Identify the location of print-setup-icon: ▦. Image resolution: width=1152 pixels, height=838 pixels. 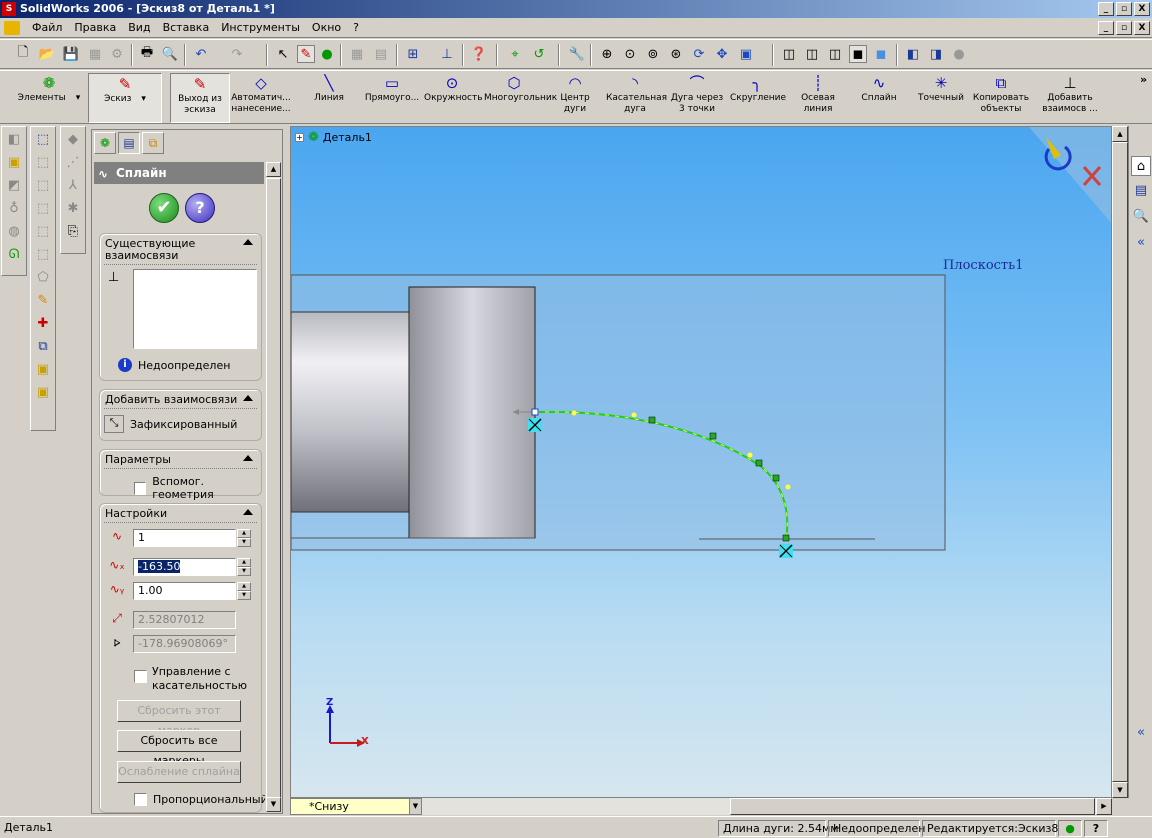
(95, 54).